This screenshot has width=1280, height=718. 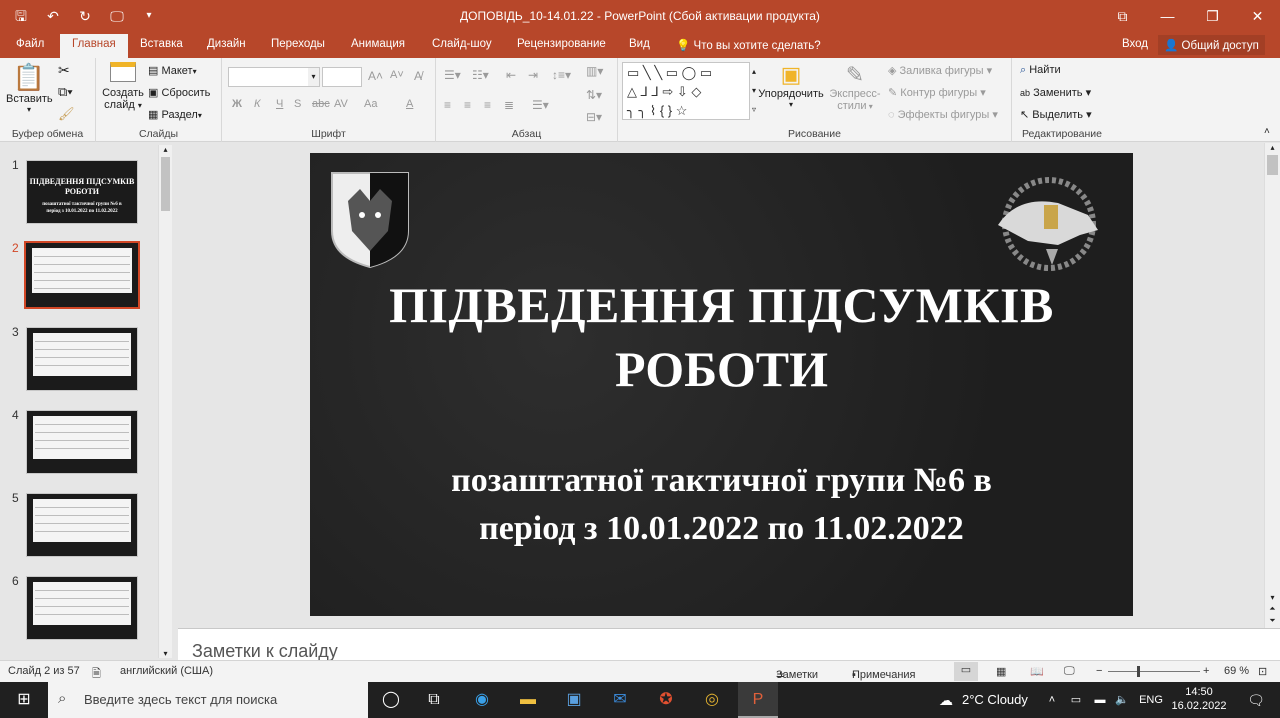 I want to click on copy-icon: ⧉▾, so click(x=65, y=92).